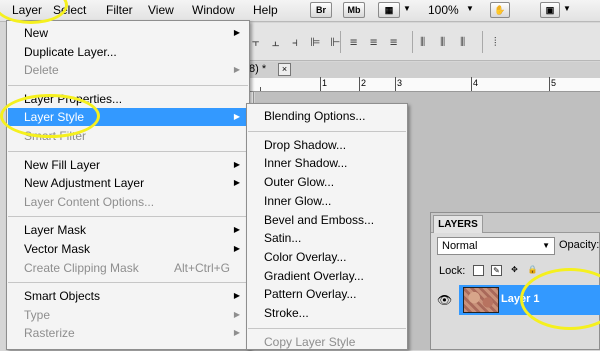 This screenshot has width=600, height=351. I want to click on align-vcenter-icon: ⫠, so click(275, 42).